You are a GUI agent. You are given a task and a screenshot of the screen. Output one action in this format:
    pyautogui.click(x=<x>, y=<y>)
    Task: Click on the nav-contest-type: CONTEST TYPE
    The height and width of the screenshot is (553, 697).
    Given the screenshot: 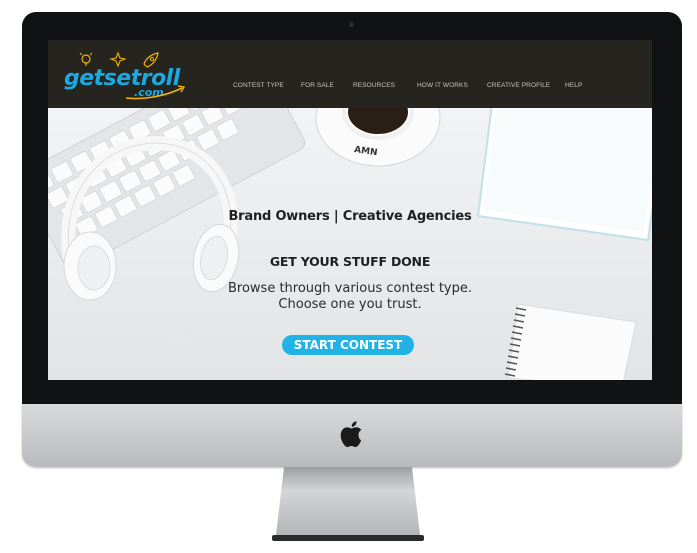 What is the action you would take?
    pyautogui.click(x=267, y=88)
    